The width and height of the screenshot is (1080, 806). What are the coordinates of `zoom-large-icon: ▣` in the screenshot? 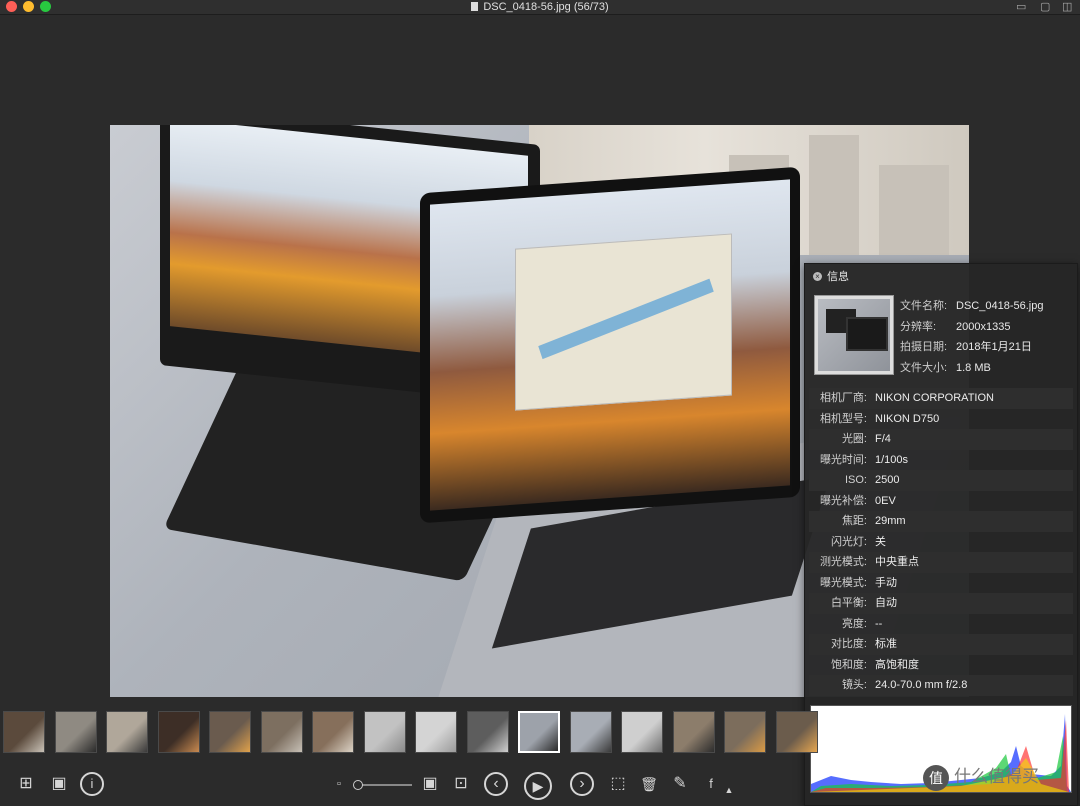 It's located at (430, 784).